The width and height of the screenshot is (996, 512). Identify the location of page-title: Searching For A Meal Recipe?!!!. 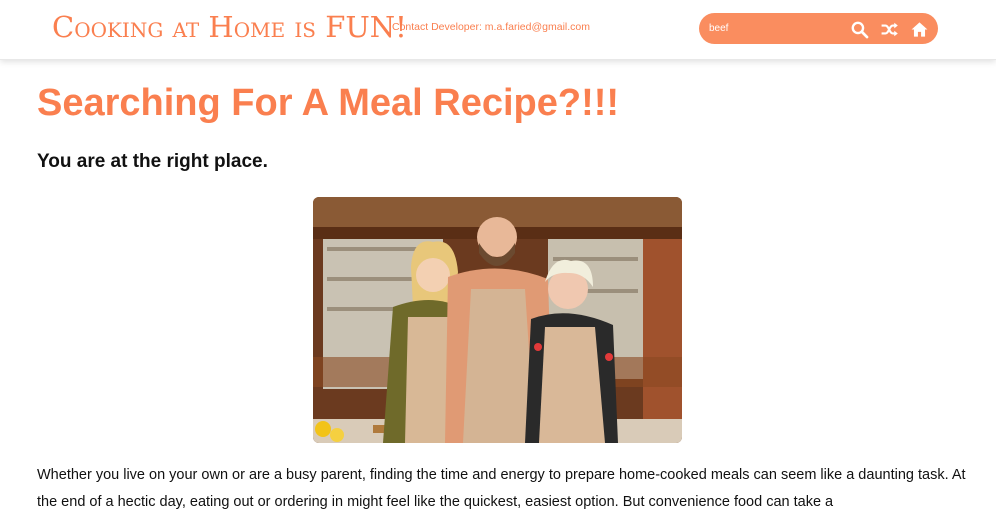
(328, 103).